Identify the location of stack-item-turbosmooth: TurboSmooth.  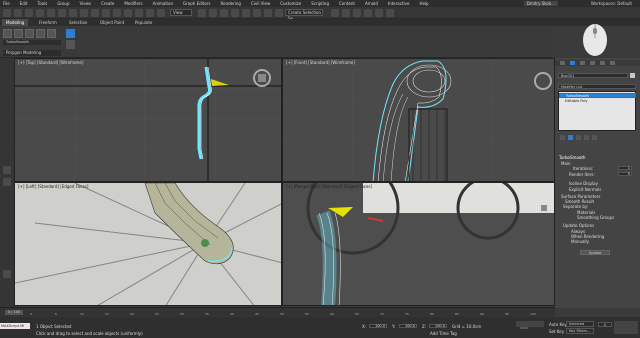
(597, 95).